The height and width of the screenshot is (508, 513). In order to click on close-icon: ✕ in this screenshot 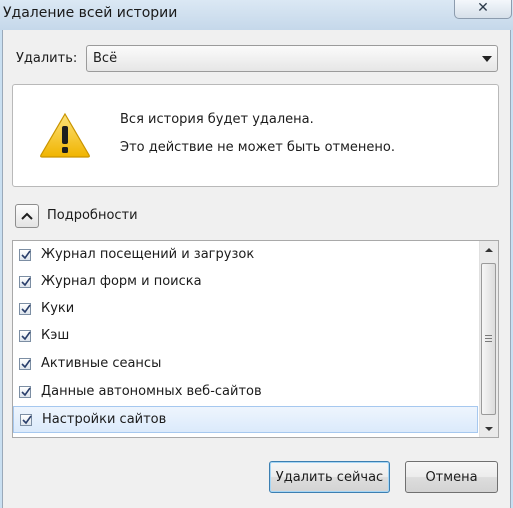, I will do `click(483, 8)`.